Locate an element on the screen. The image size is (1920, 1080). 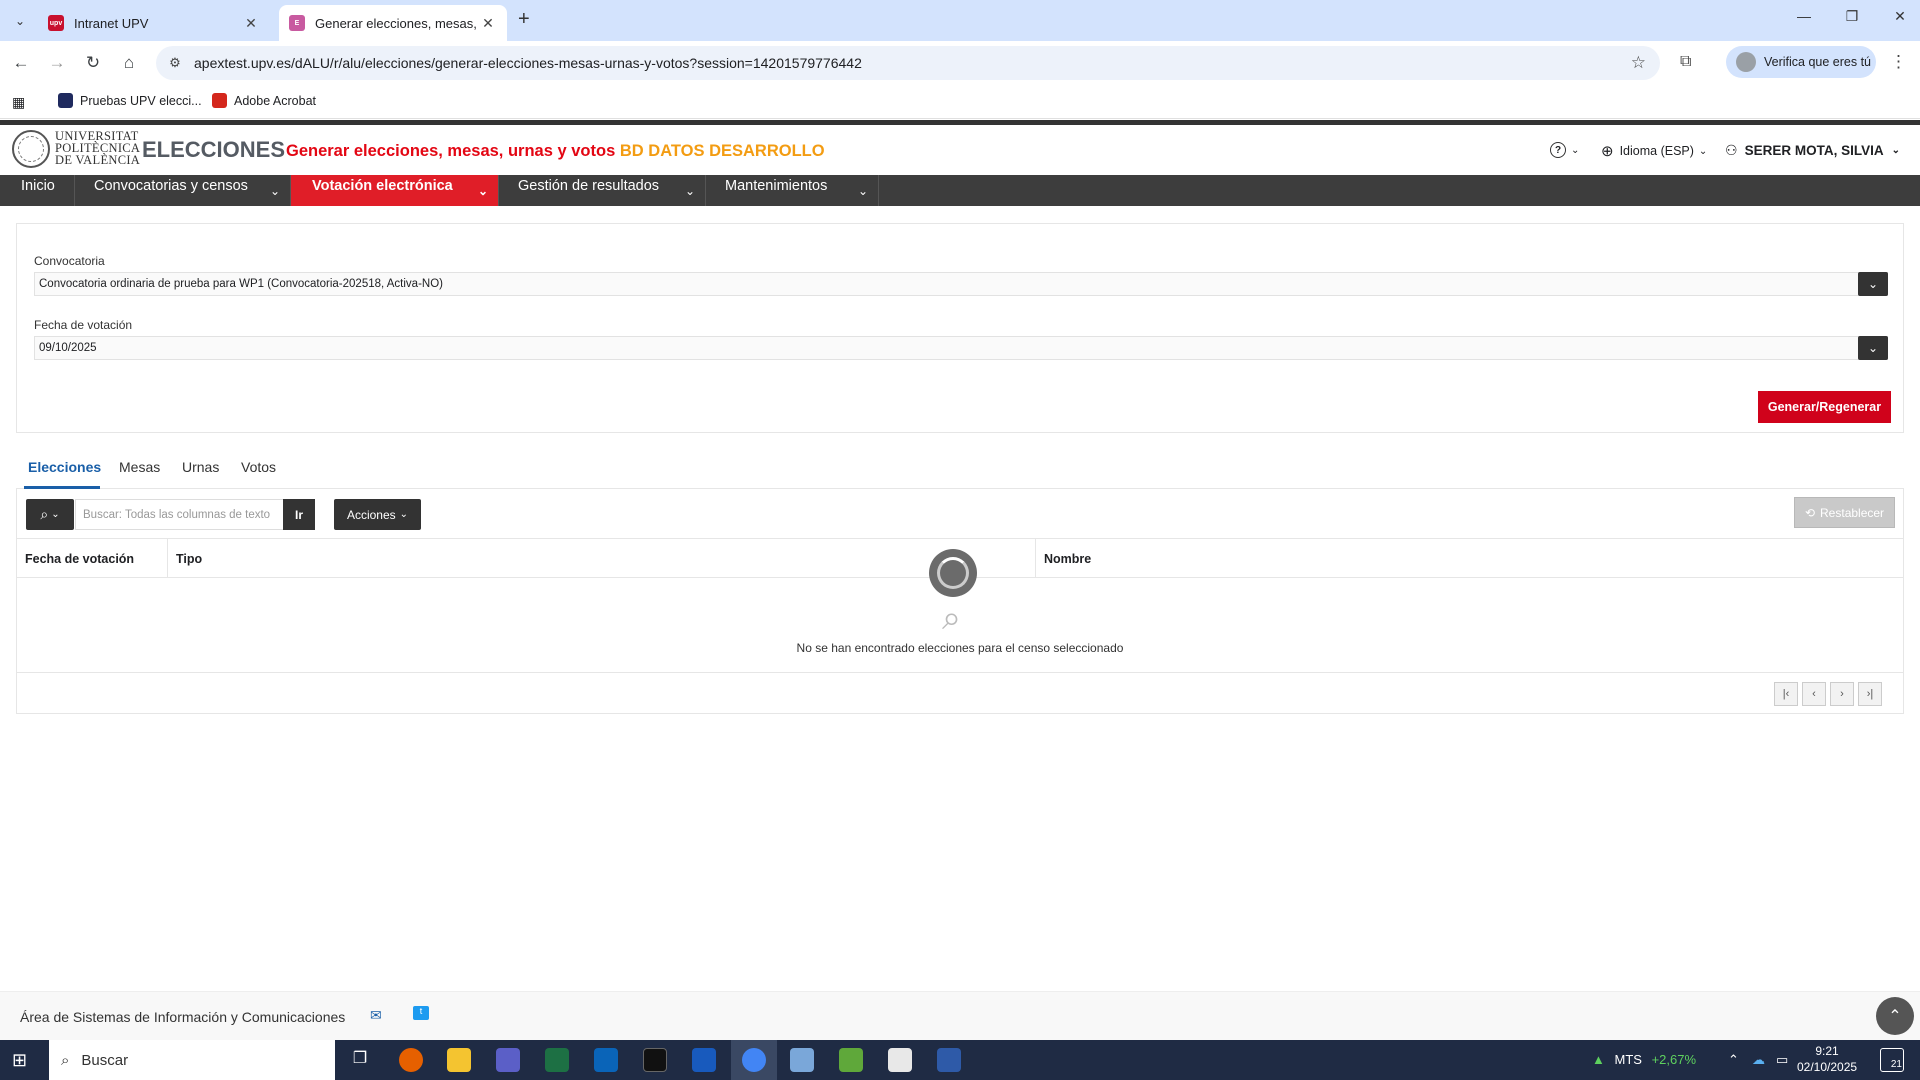
acciones-button: Acciones ⌄ is located at coordinates (377, 514).